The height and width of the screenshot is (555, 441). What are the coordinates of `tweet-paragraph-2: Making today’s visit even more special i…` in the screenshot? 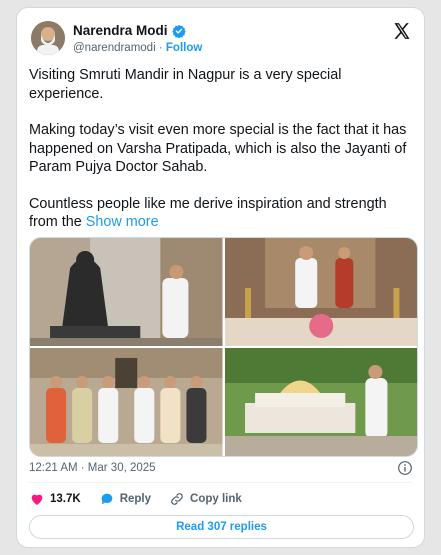 It's located at (218, 148).